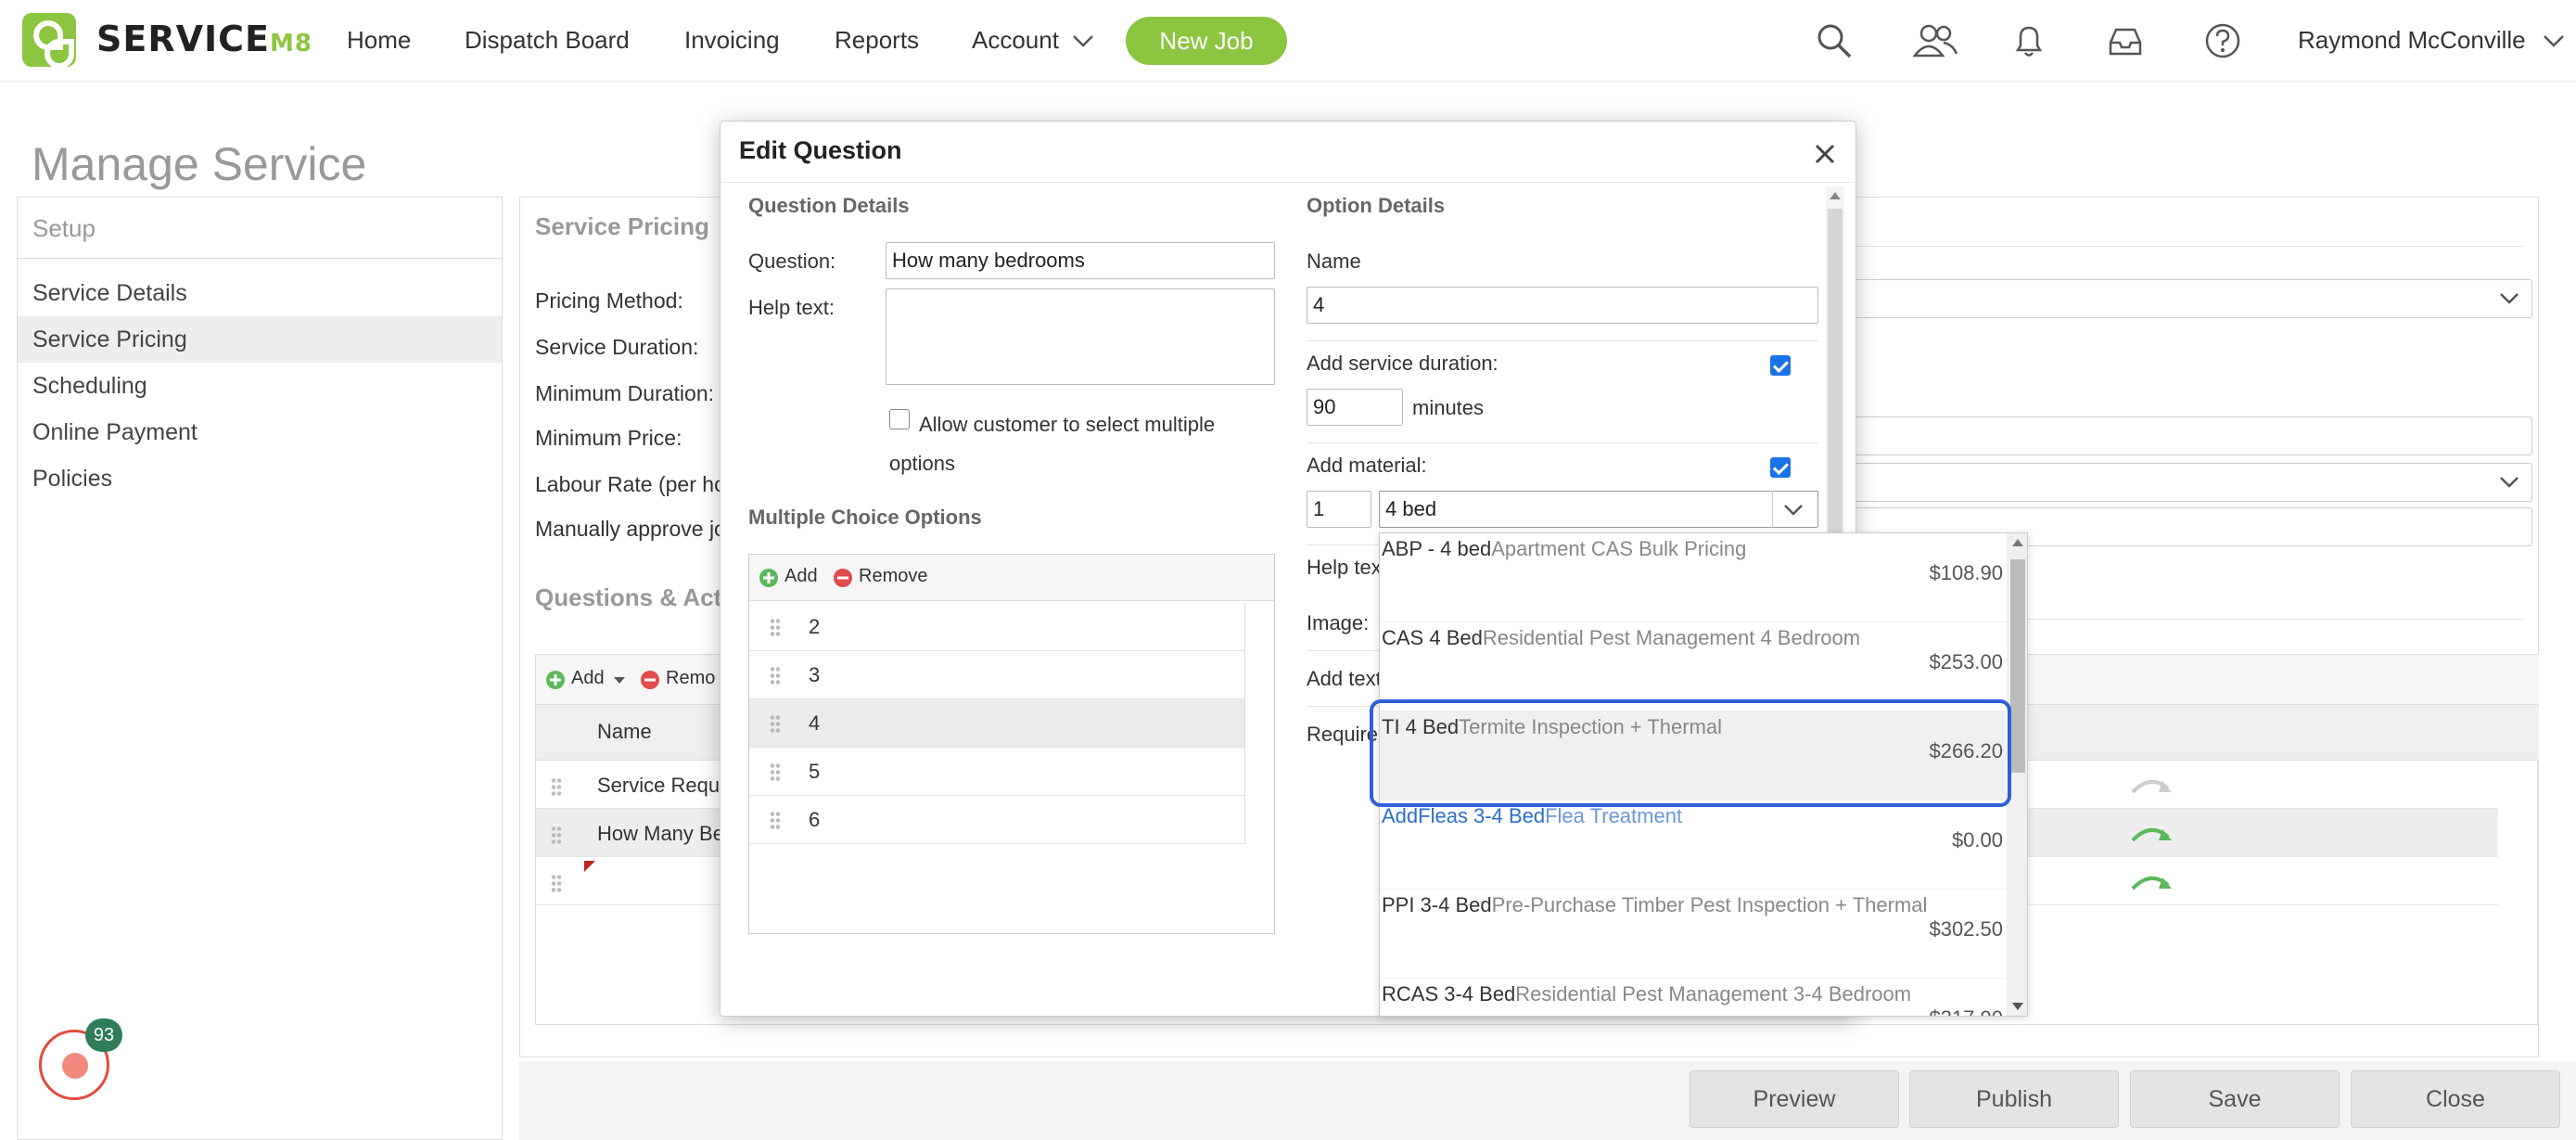  I want to click on close-button: Close, so click(2455, 1099).